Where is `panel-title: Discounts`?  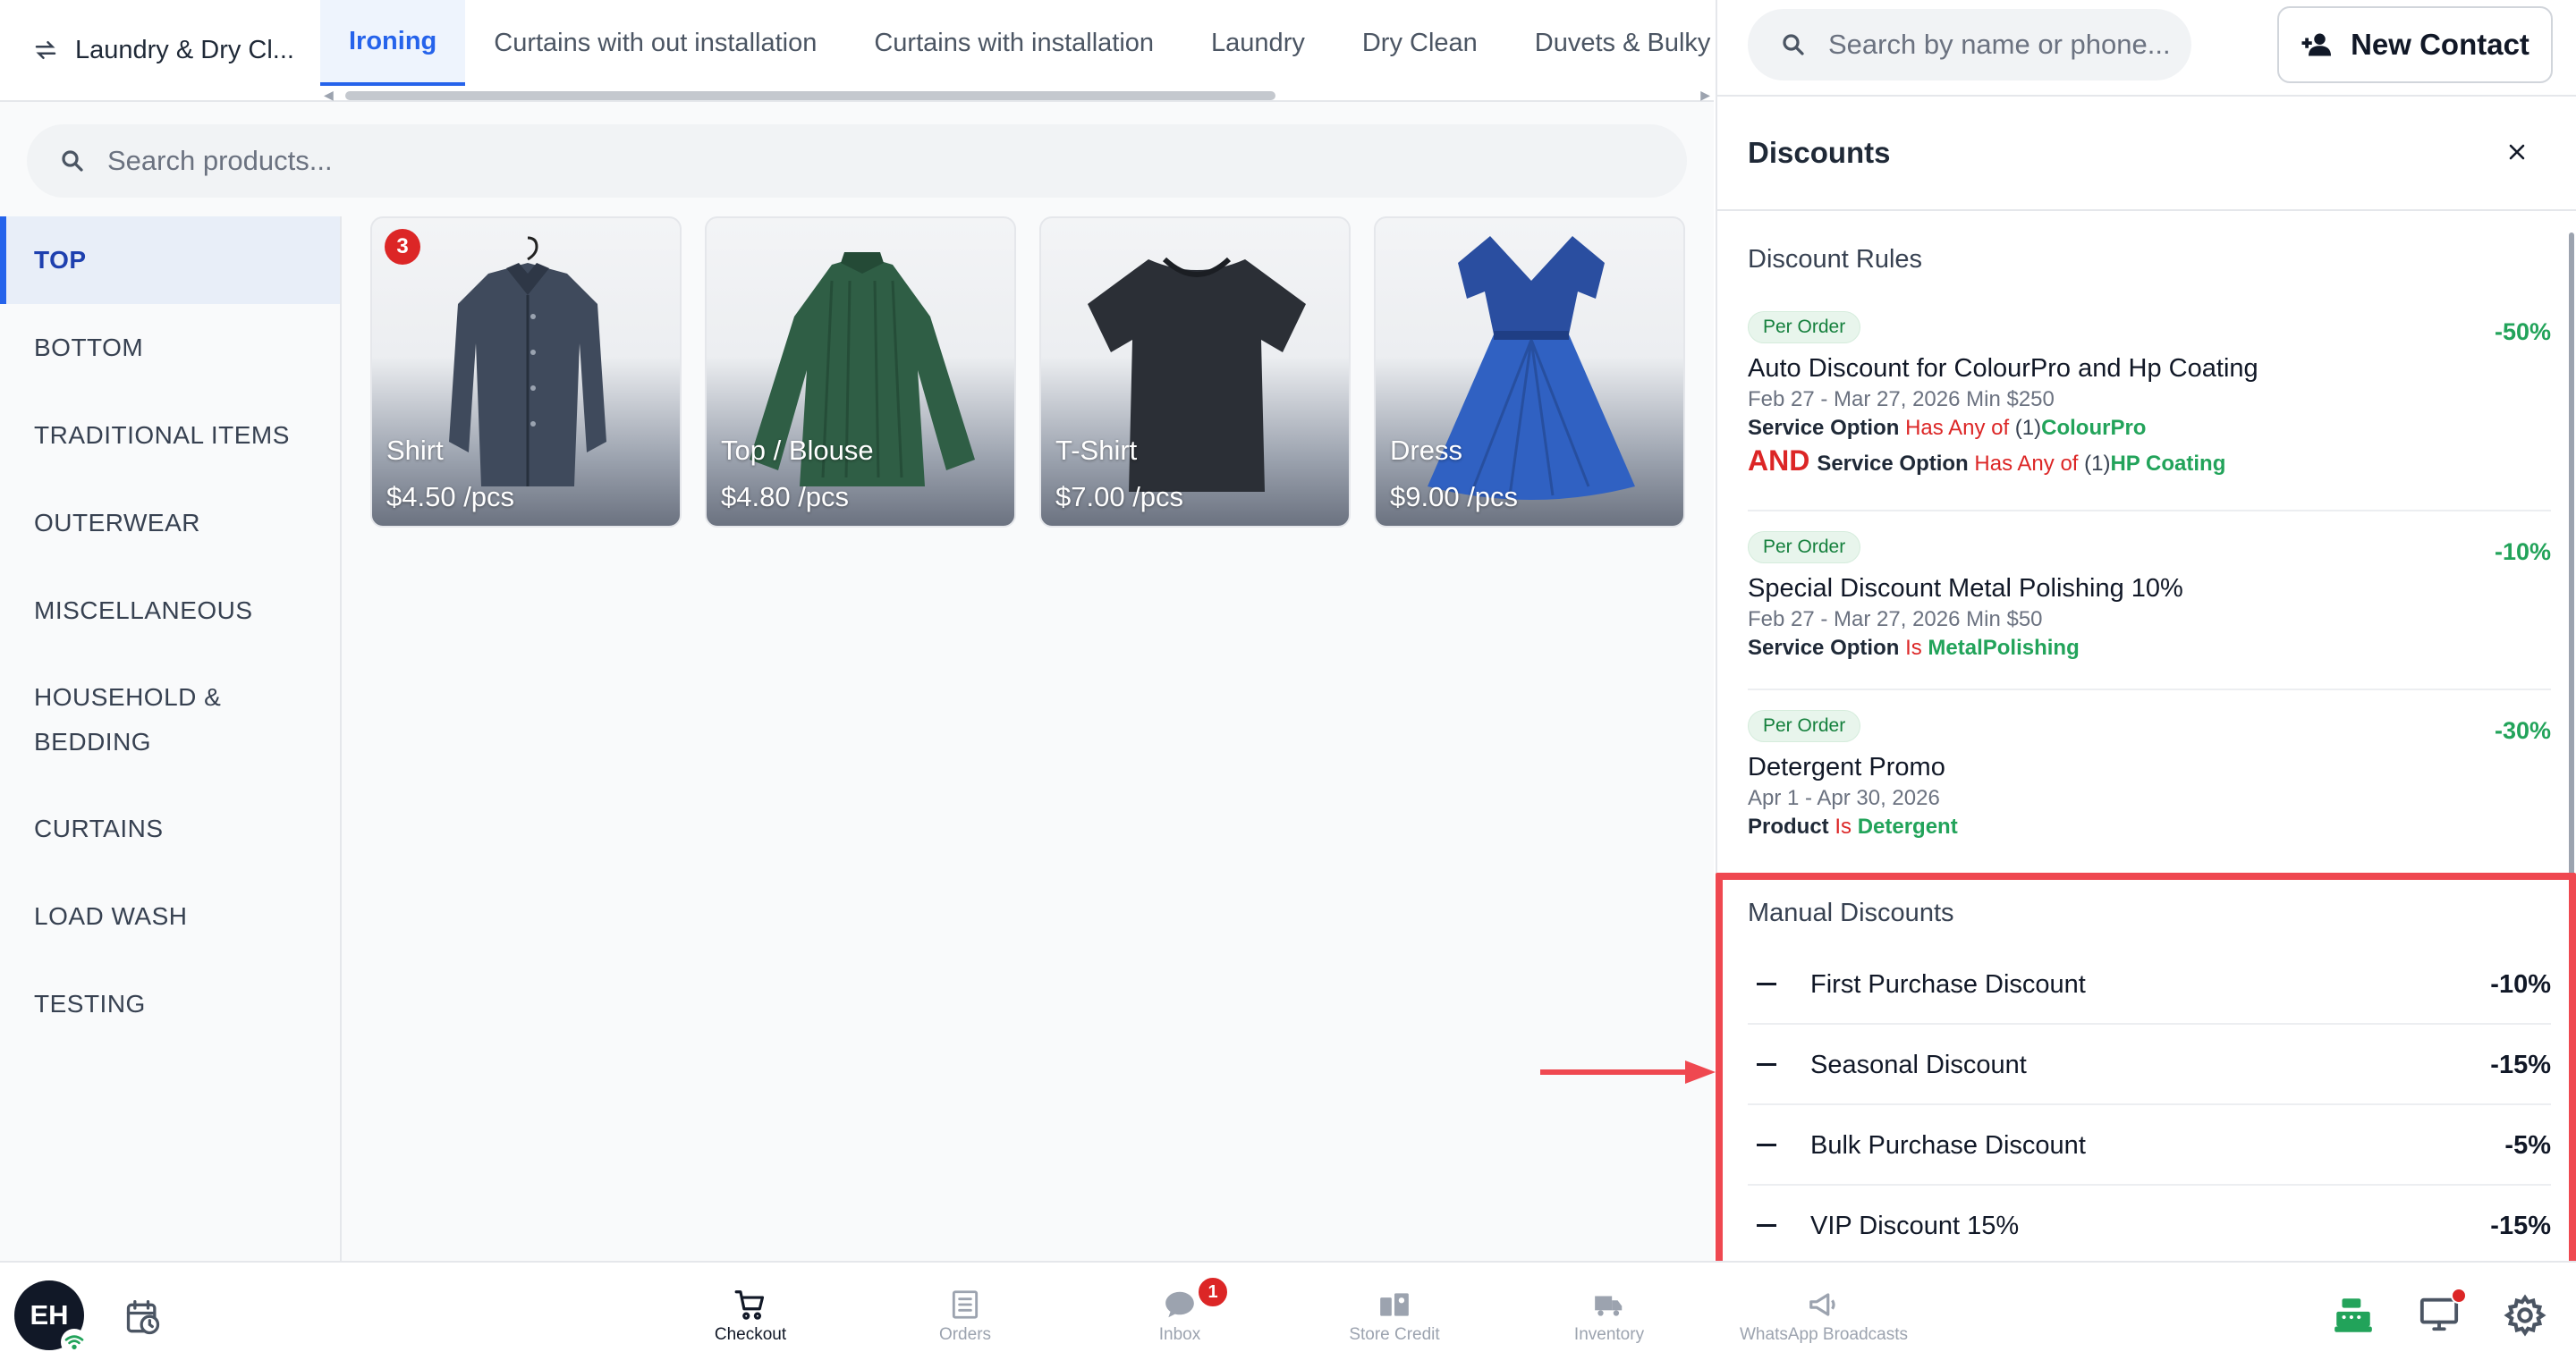 panel-title: Discounts is located at coordinates (1819, 152).